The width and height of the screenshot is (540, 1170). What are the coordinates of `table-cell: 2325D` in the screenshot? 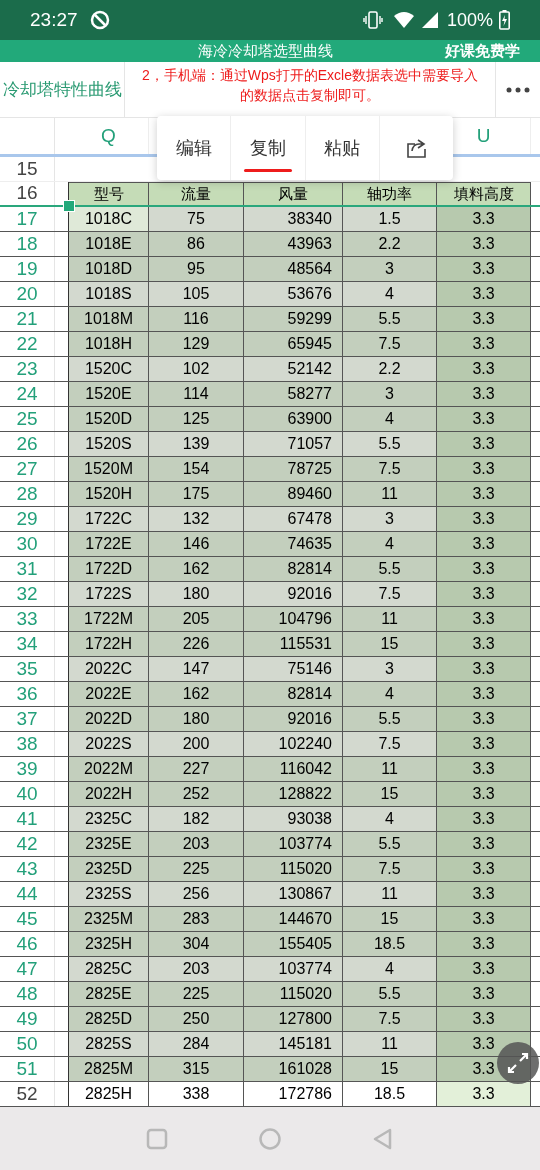 It's located at (109, 869).